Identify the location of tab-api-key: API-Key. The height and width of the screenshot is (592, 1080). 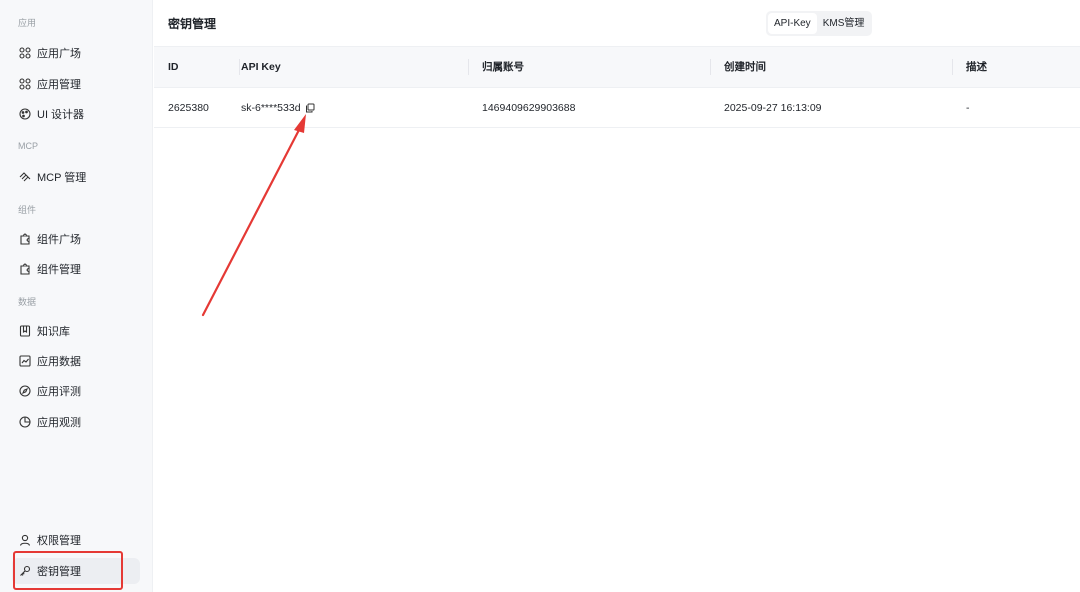
(792, 23).